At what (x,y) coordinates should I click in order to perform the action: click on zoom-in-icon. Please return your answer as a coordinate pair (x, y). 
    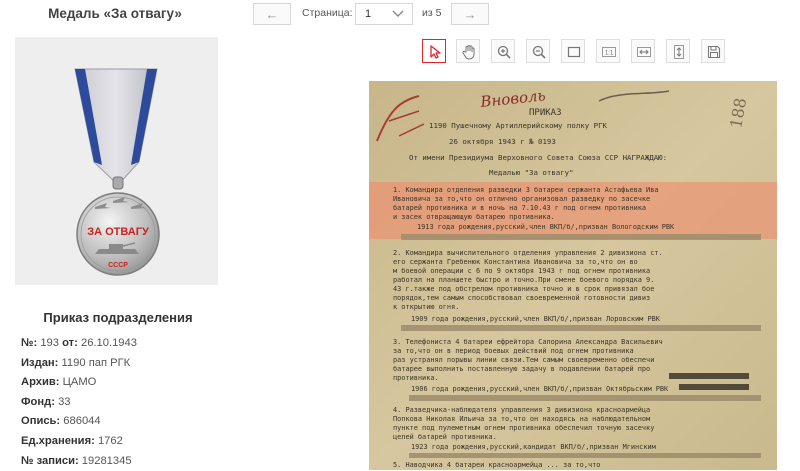
    Looking at the image, I should click on (504, 52).